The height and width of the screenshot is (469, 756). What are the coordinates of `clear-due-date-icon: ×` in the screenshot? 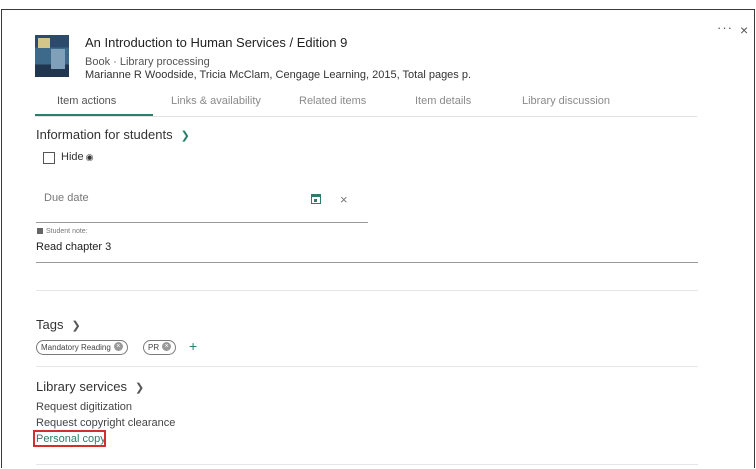 It's located at (344, 199).